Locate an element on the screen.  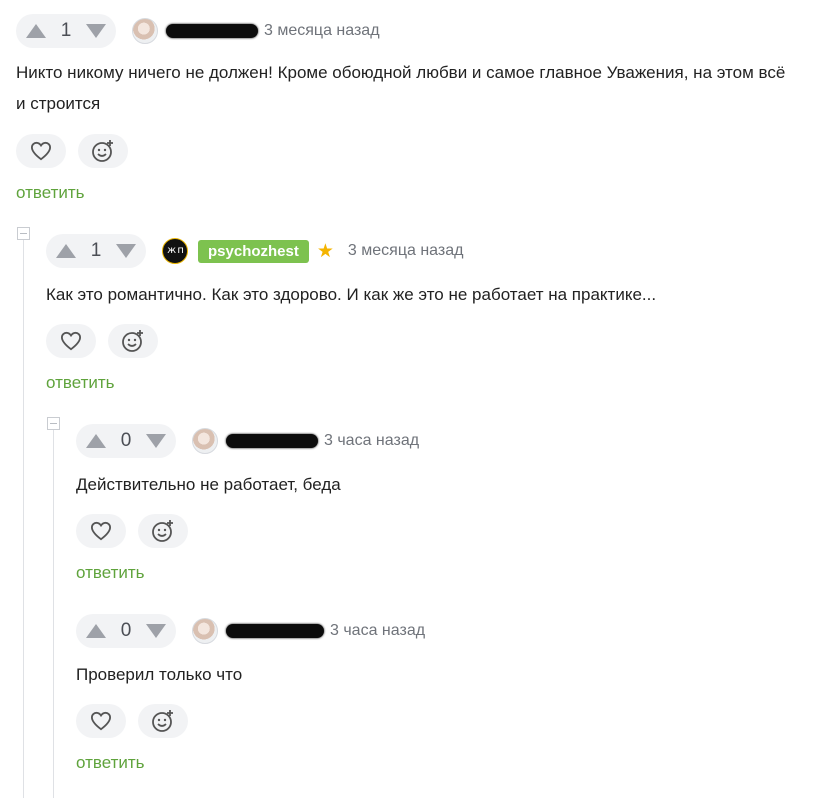
comment-text-line: и строится is located at coordinates (58, 103).